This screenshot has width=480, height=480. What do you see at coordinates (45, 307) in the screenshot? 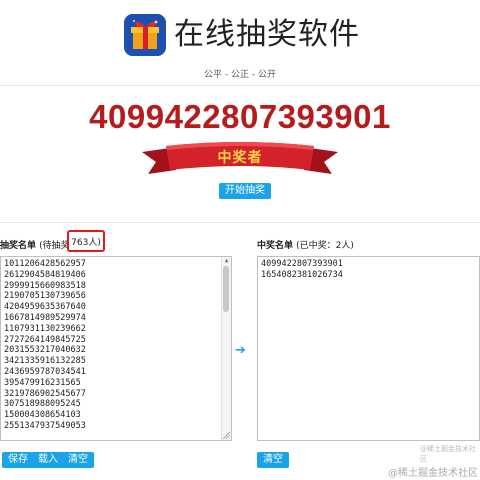
I see `list-item: 4204959635367640` at bounding box center [45, 307].